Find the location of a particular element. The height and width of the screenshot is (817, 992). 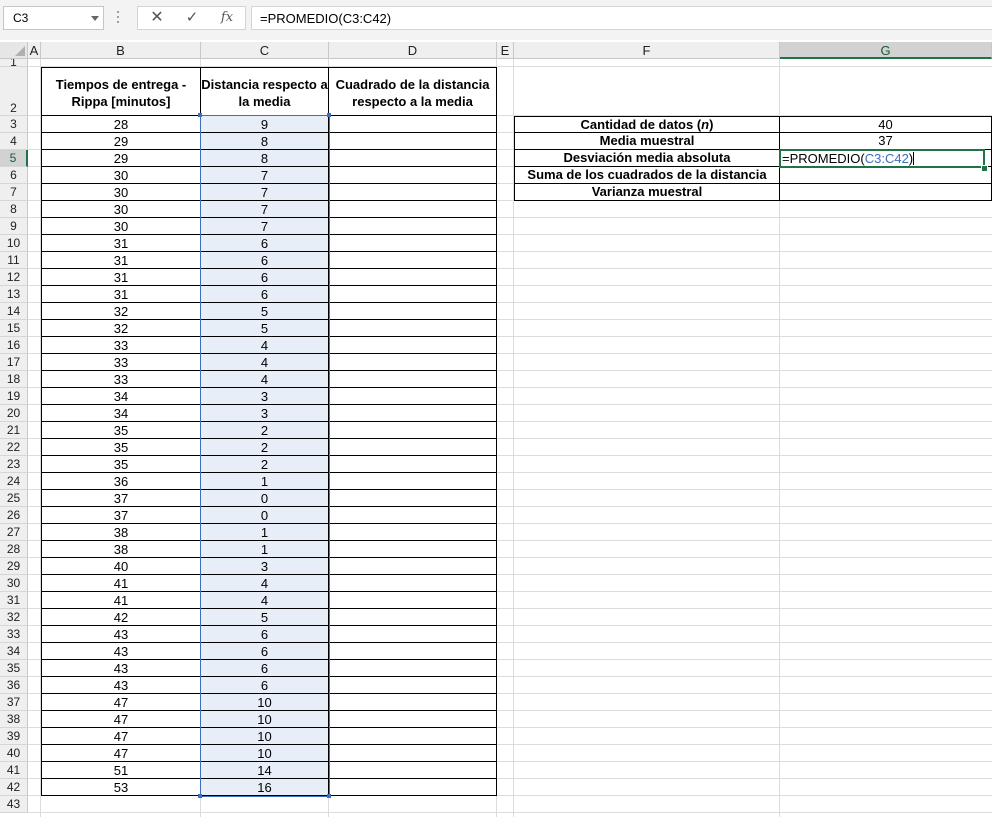

table-header-label: Distancia respecto a la media is located at coordinates (264, 93).